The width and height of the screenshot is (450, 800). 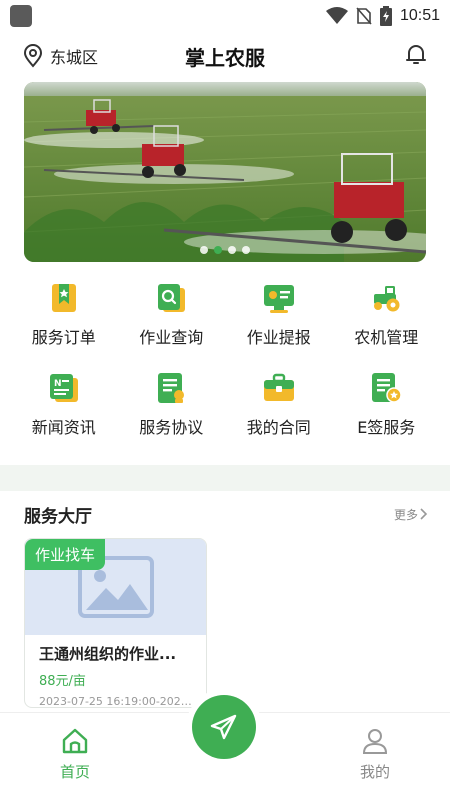 What do you see at coordinates (171, 427) in the screenshot?
I see `feature-label: 服务协议` at bounding box center [171, 427].